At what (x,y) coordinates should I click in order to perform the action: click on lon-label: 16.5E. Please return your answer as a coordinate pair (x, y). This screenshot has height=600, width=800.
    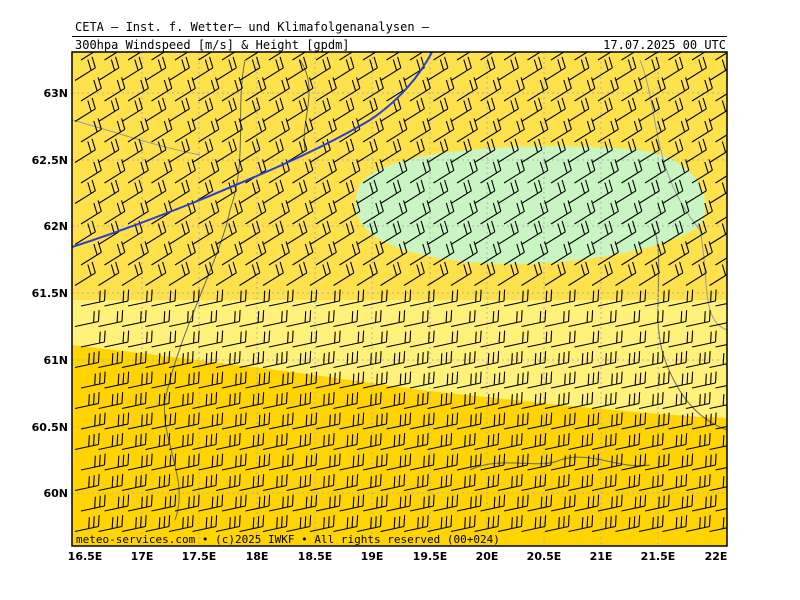
    Looking at the image, I should click on (85, 556).